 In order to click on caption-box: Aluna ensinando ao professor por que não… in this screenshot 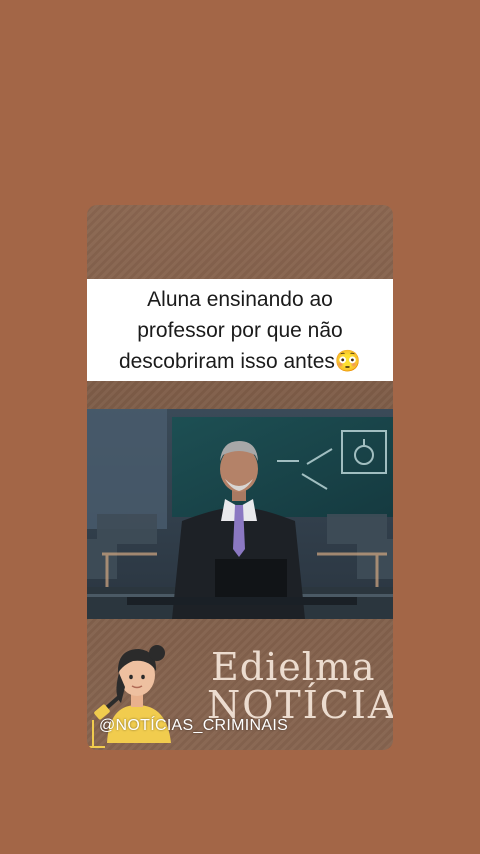, I will do `click(240, 330)`.